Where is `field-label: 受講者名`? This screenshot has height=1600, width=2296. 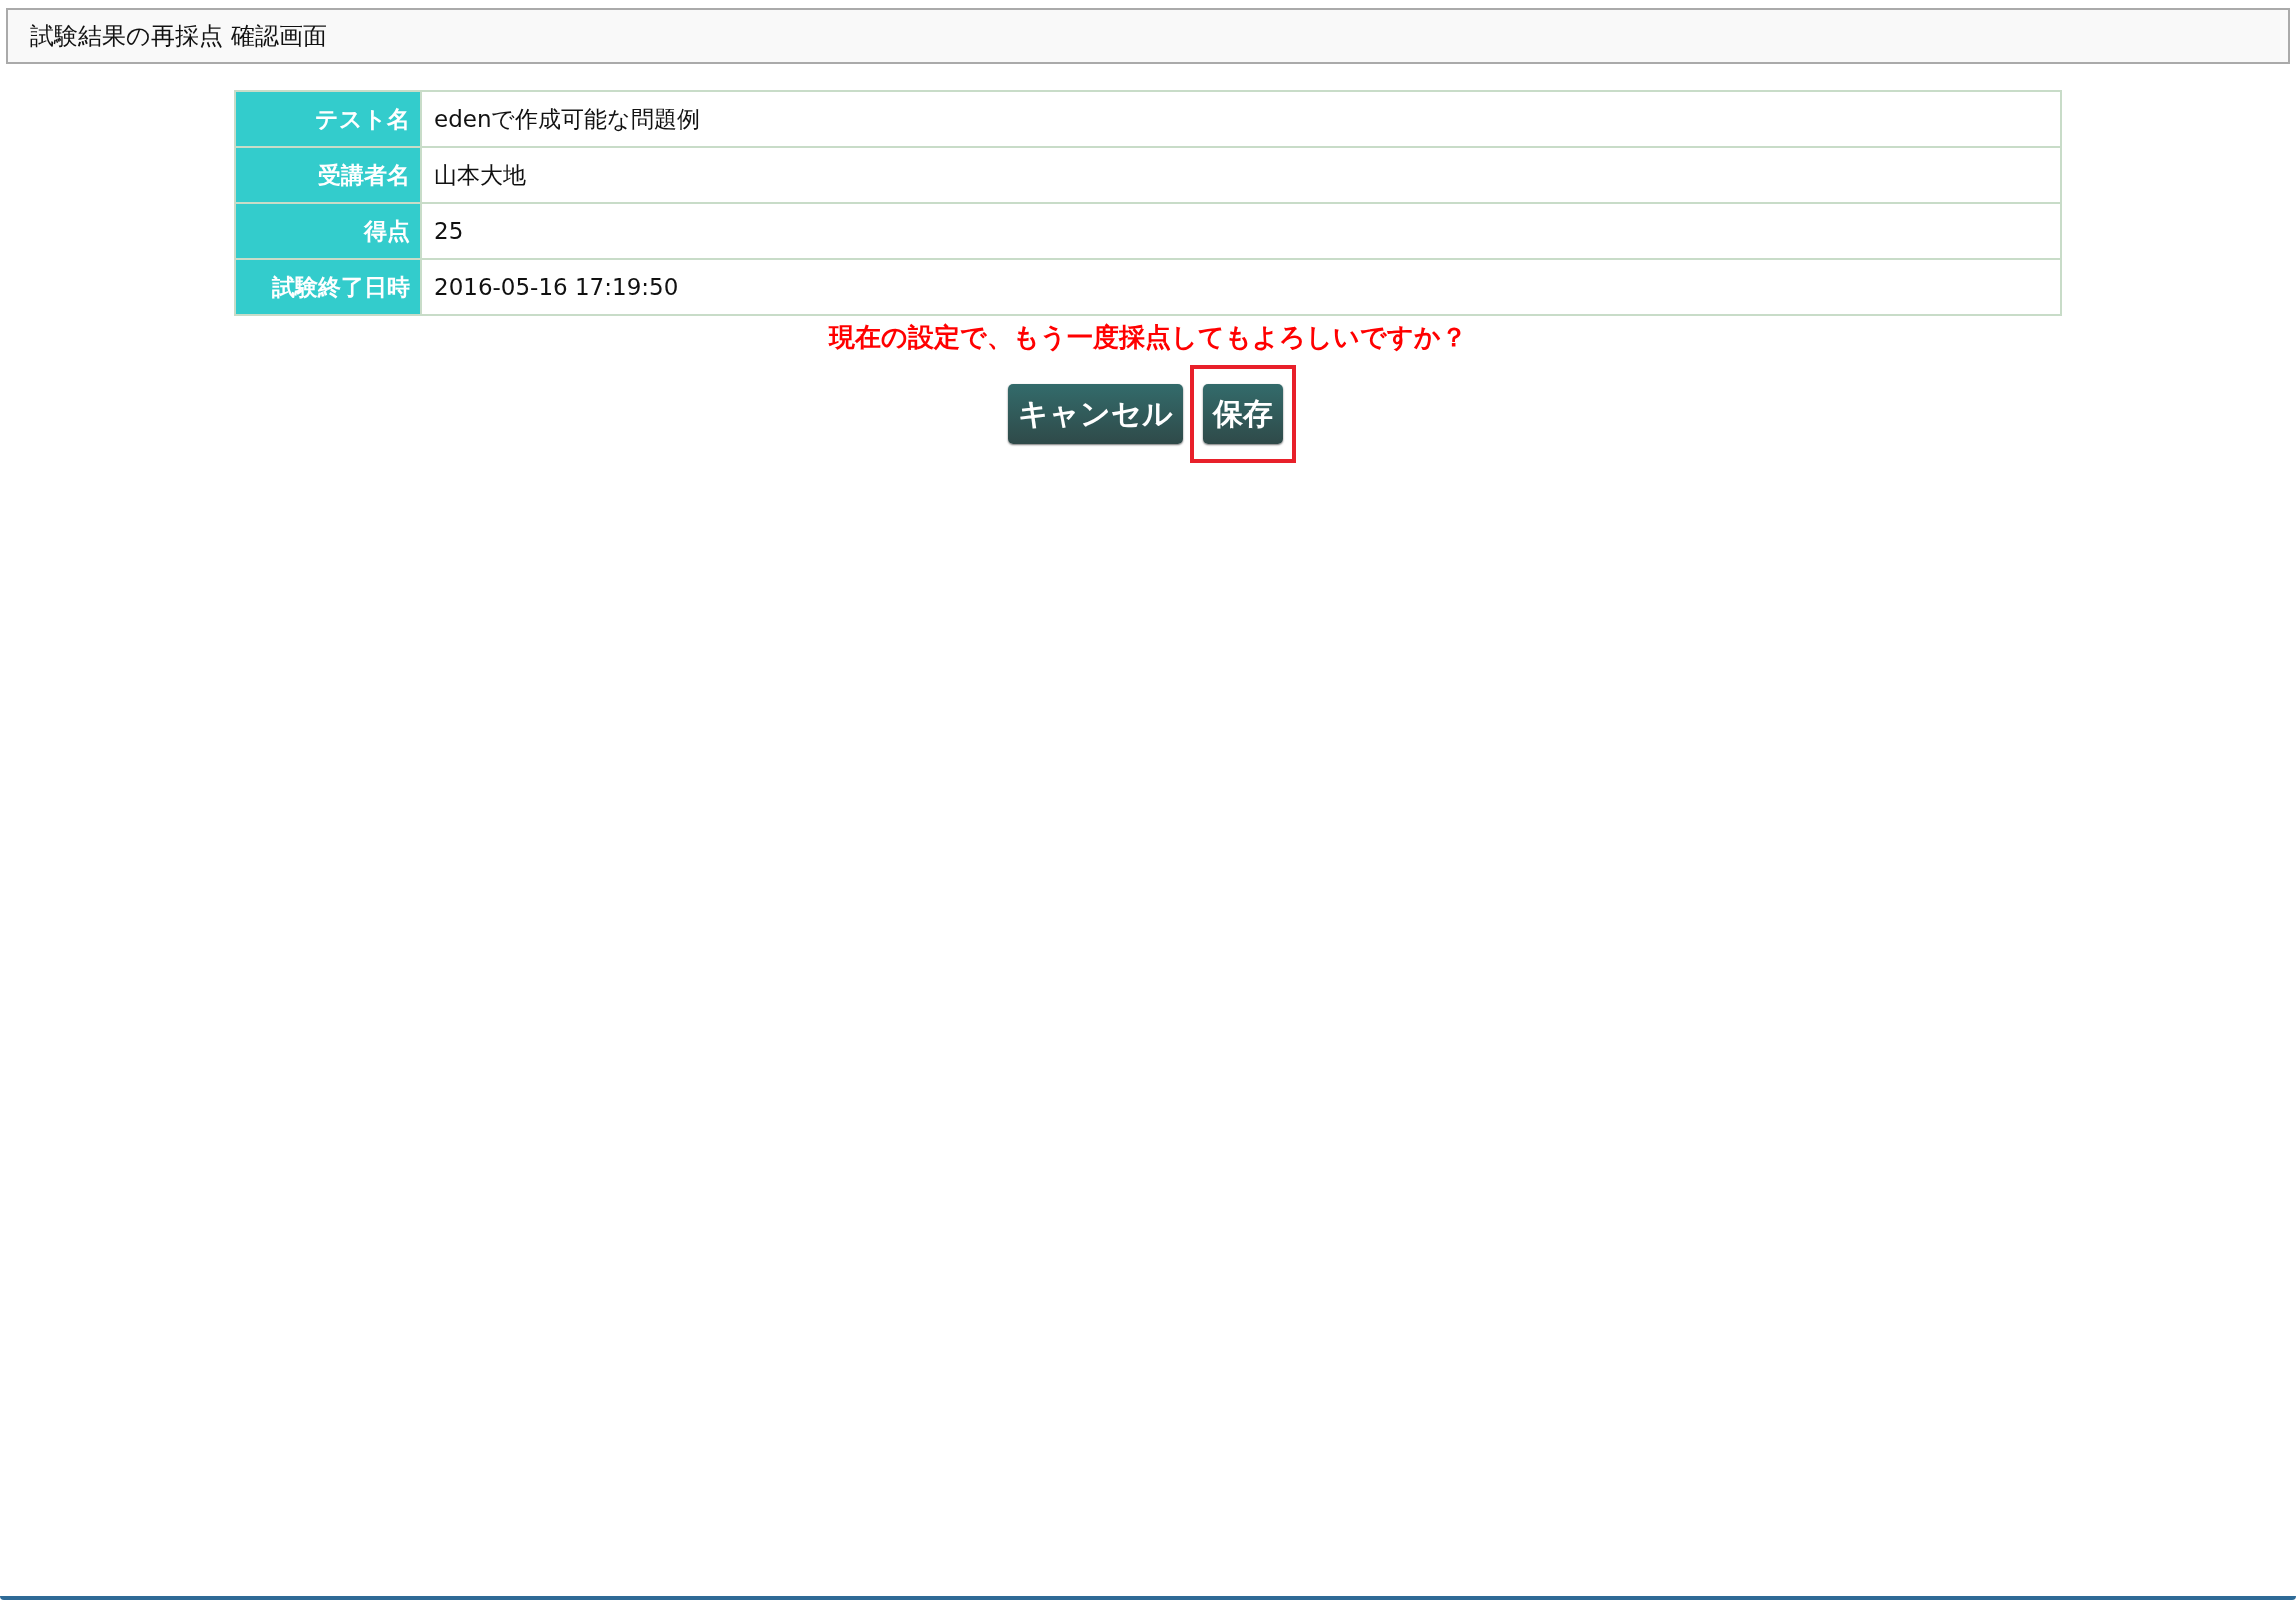 field-label: 受講者名 is located at coordinates (328, 175).